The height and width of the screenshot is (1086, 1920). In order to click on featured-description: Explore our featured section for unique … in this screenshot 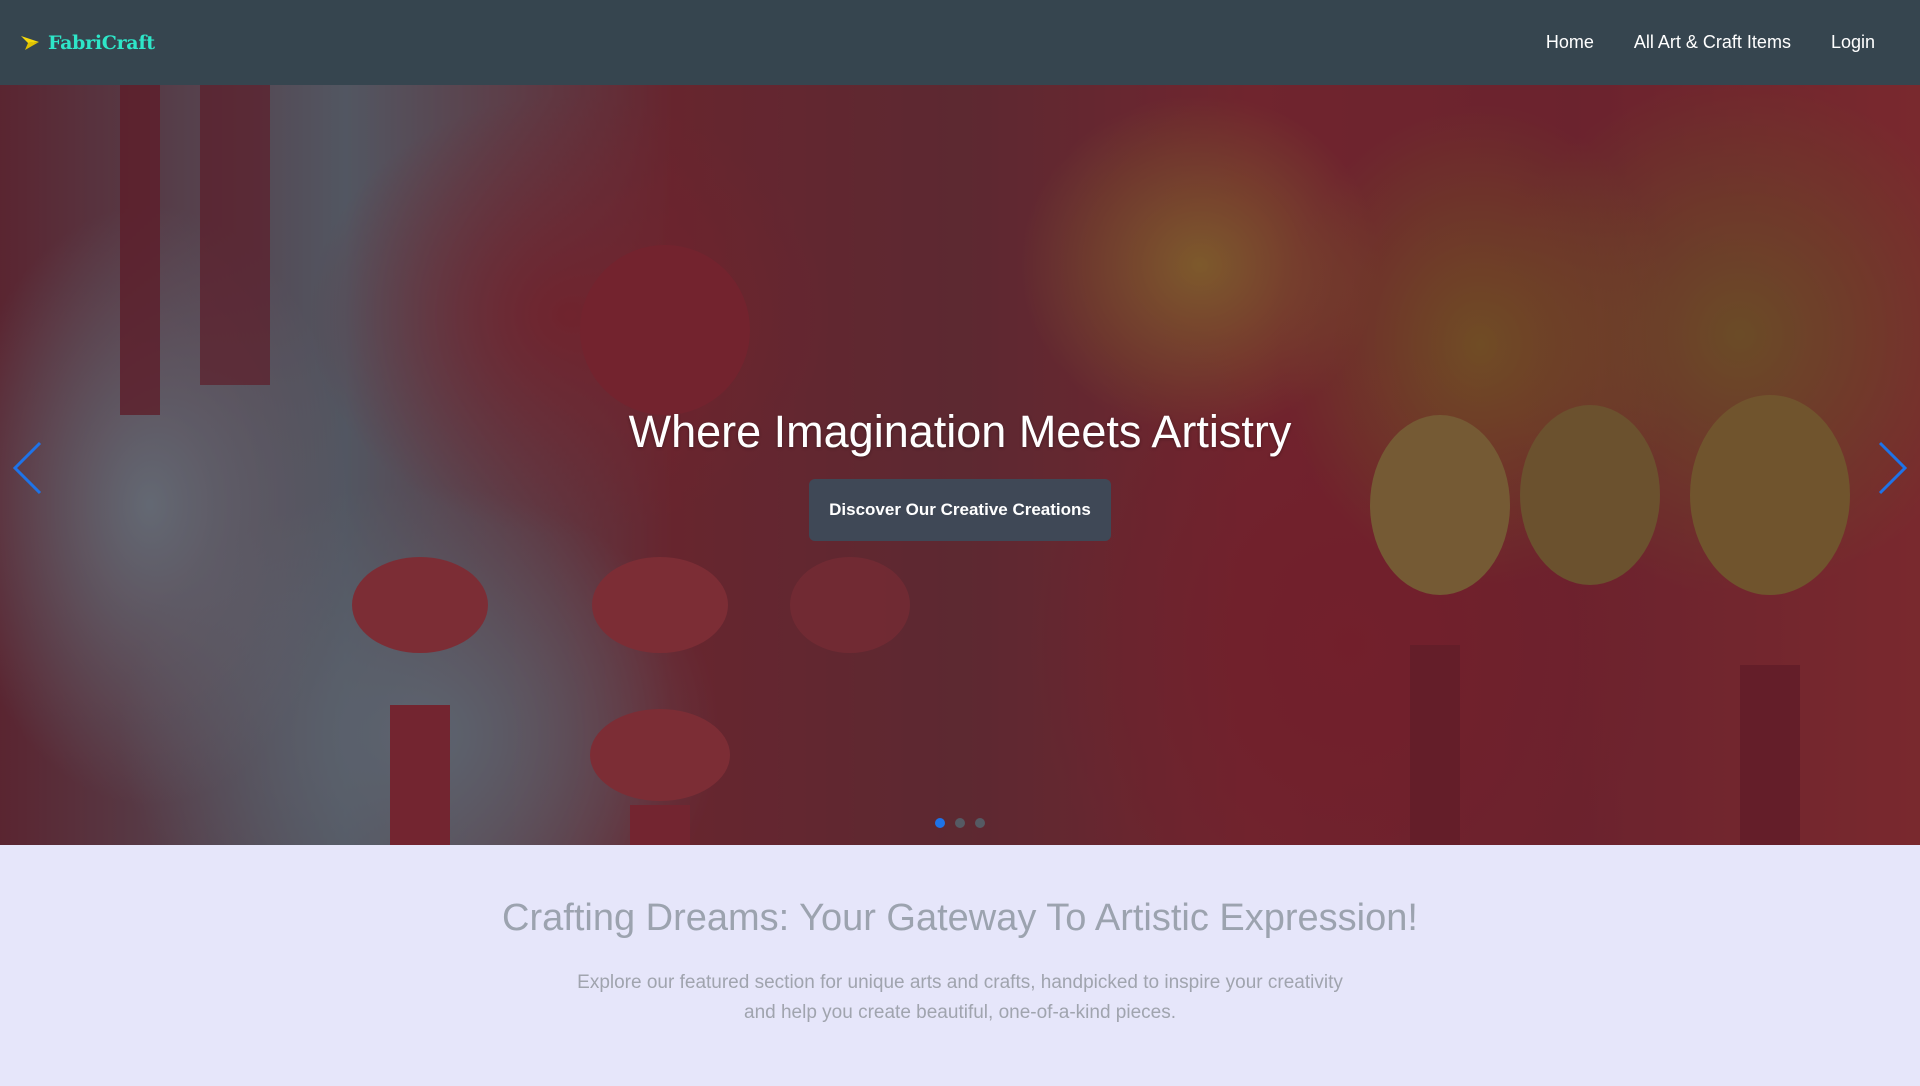, I will do `click(960, 998)`.